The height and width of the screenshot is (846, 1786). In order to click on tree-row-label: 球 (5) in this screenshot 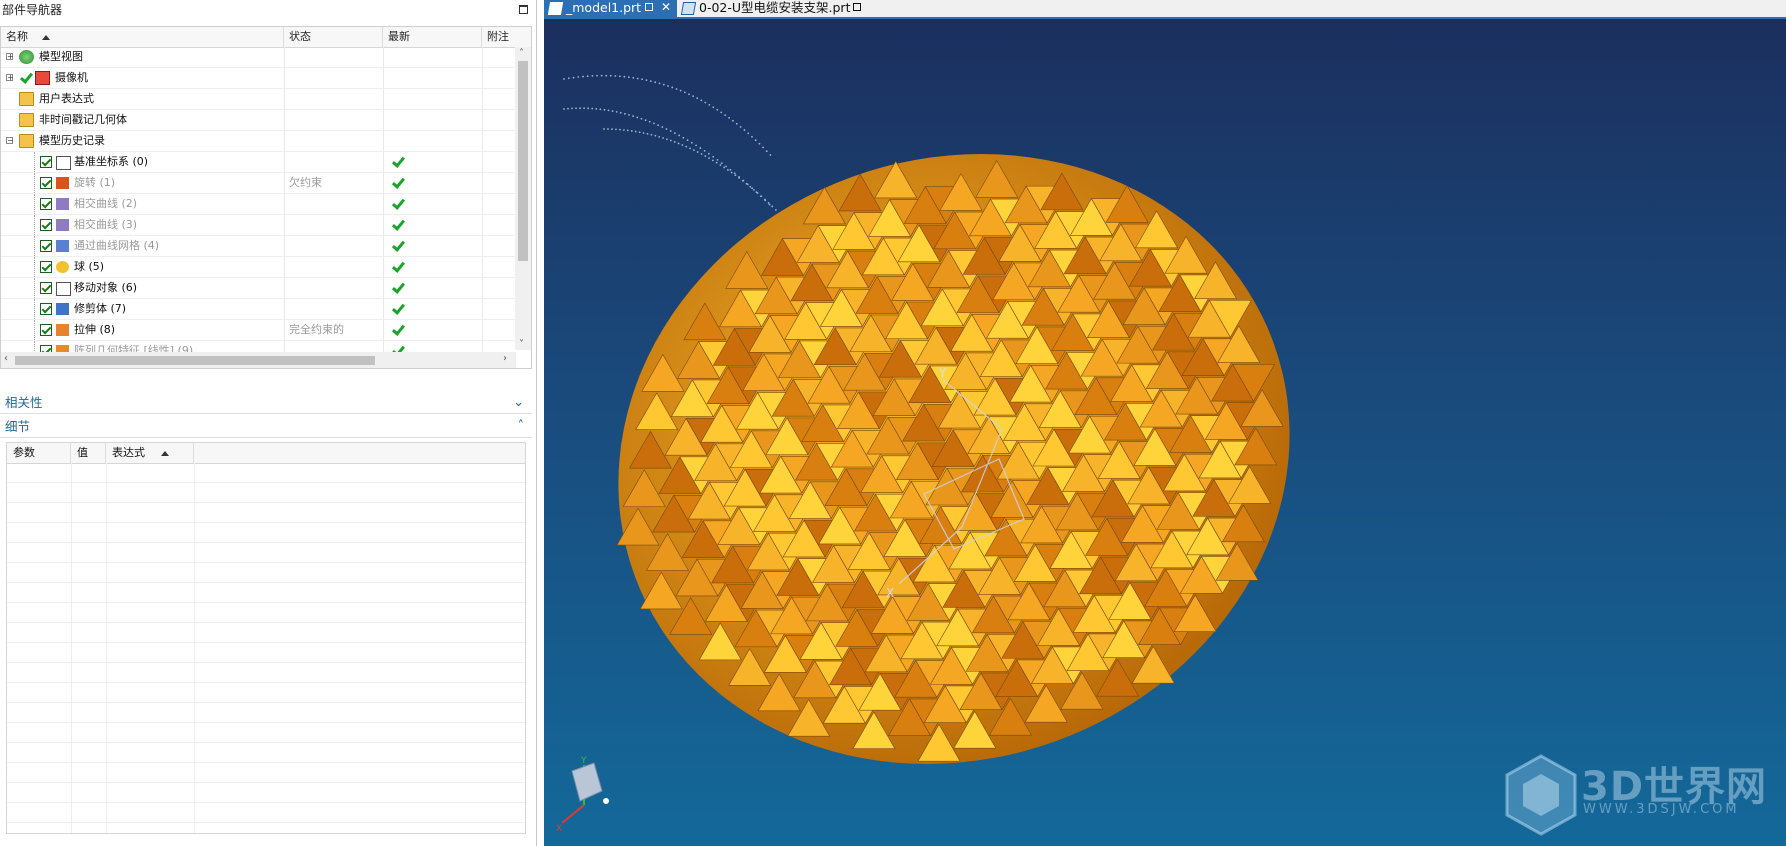, I will do `click(89, 266)`.